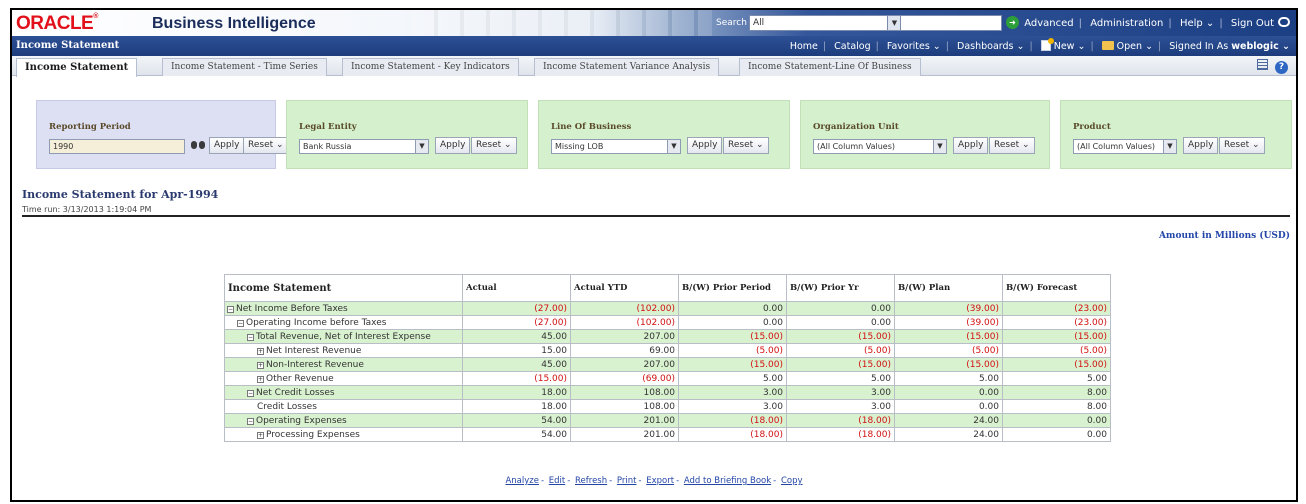 This screenshot has width=1306, height=504. I want to click on row-label: Total Revenue, Net of Interest Expense, so click(343, 337).